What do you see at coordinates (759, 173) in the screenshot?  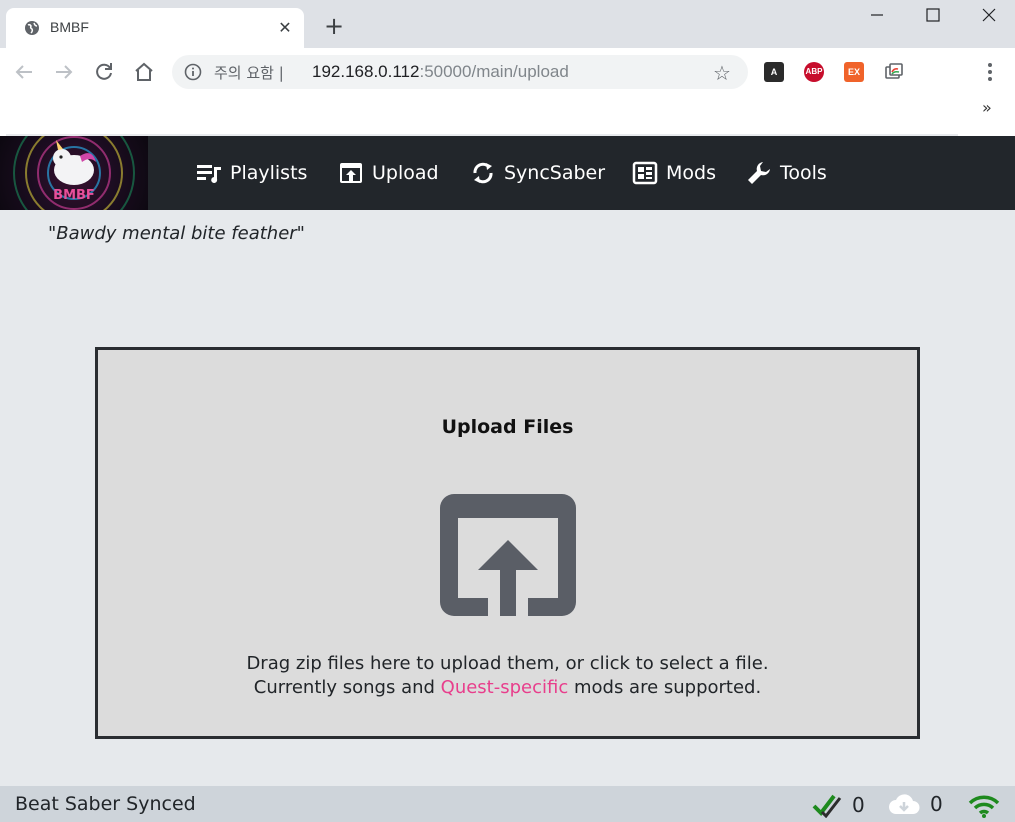 I see `wrench-icon` at bounding box center [759, 173].